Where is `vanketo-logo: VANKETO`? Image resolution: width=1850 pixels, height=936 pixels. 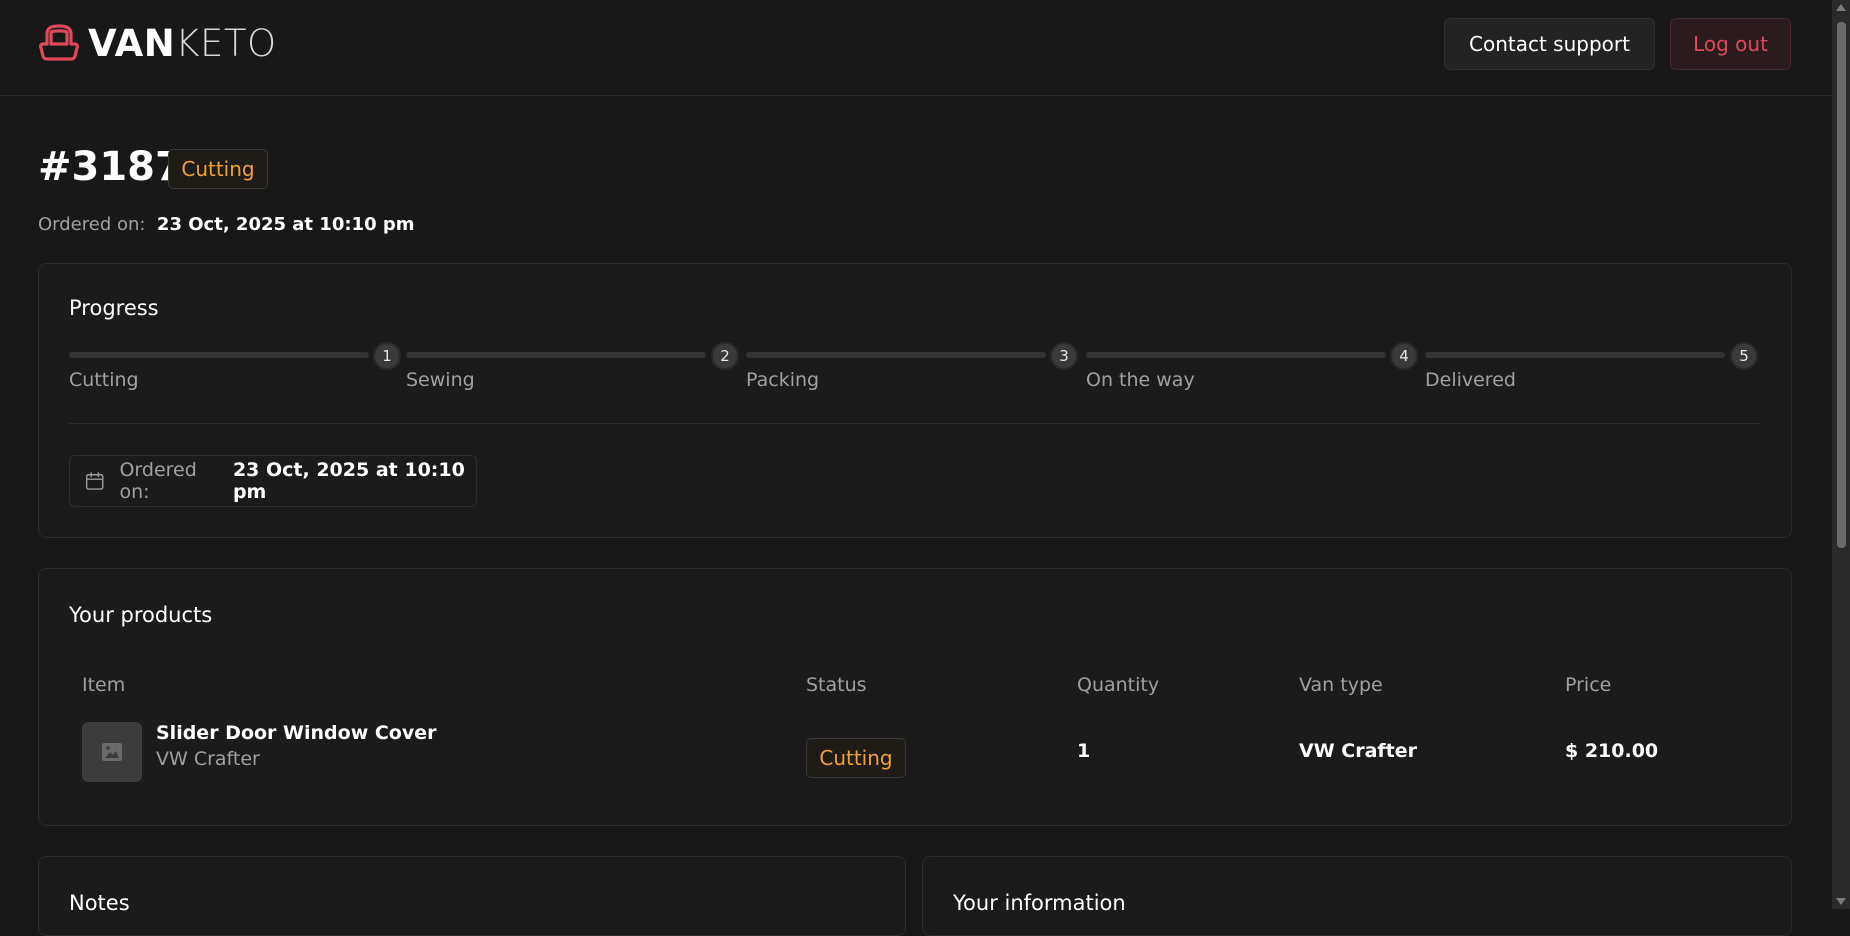 vanketo-logo: VANKETO is located at coordinates (157, 43).